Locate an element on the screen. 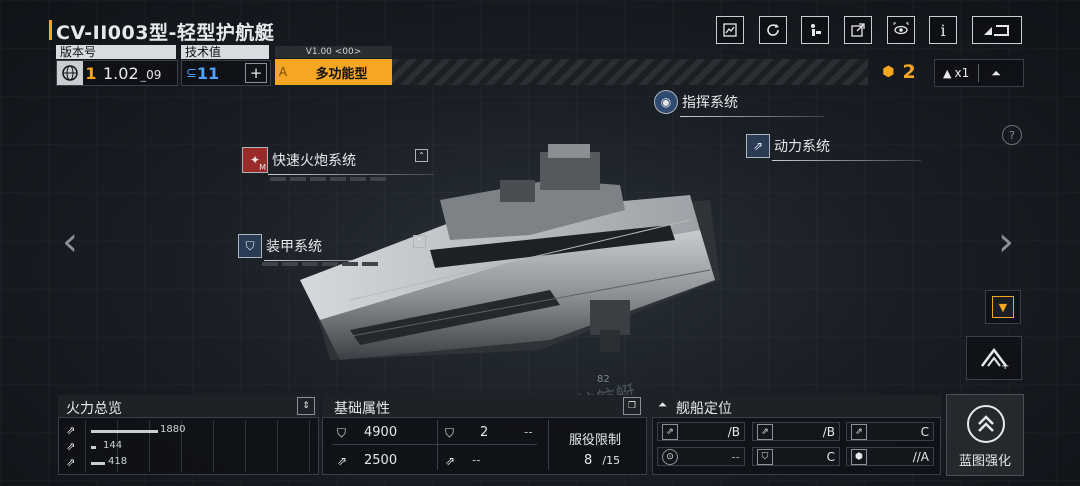 This screenshot has width=1080, height=486. expand-icon: ❐ is located at coordinates (632, 406).